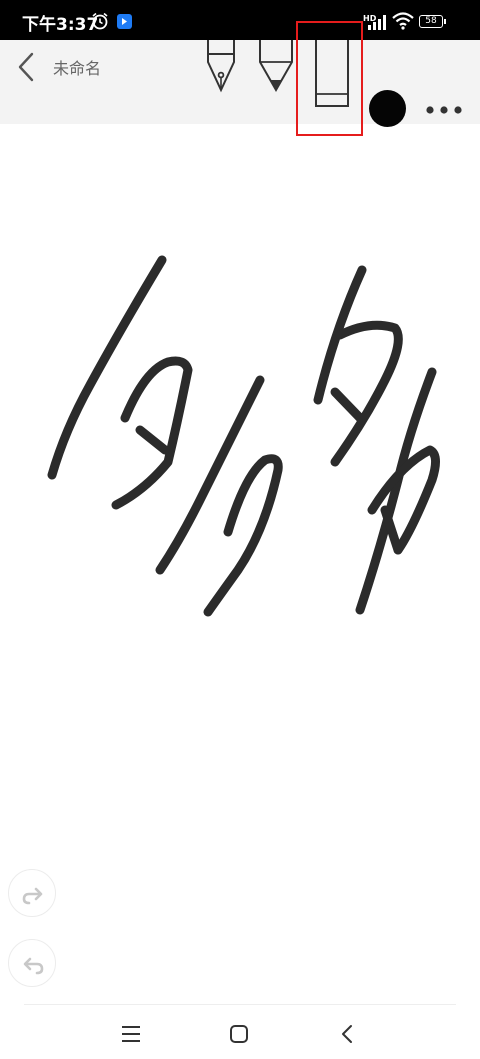 This screenshot has width=480, height=1059. What do you see at coordinates (387, 108) in the screenshot?
I see `color-picker-button` at bounding box center [387, 108].